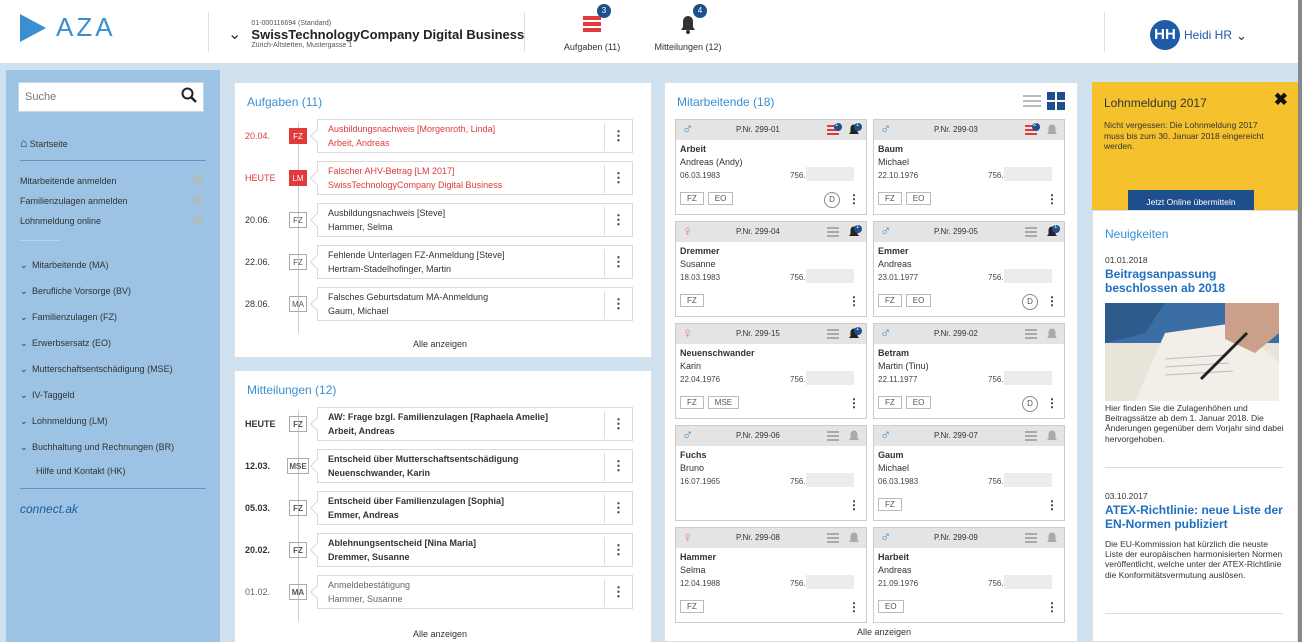 This screenshot has height=642, width=1302. Describe the element at coordinates (49, 509) in the screenshot. I see `brand-link: connect.ak` at that location.